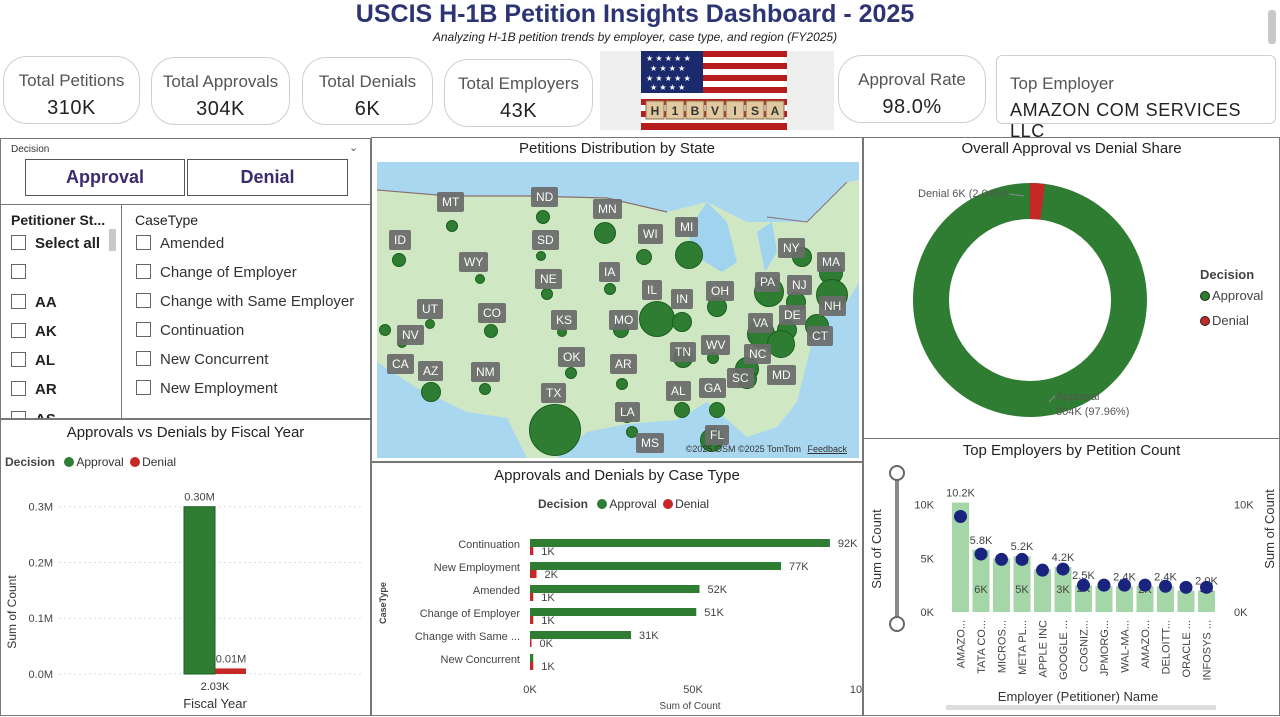  Describe the element at coordinates (543, 217) in the screenshot. I see `state-bubble-nd` at that location.